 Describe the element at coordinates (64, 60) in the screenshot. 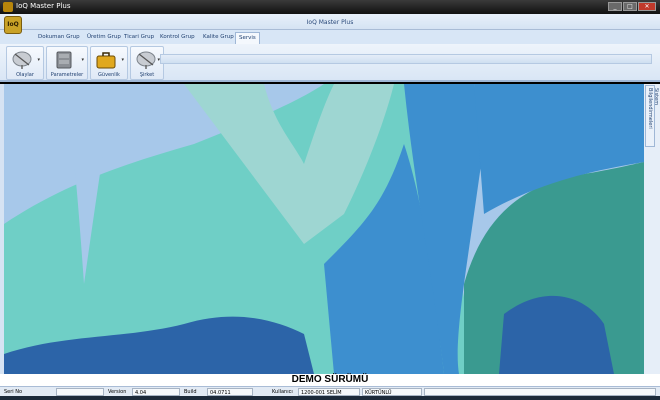

I see `server-icon` at that location.